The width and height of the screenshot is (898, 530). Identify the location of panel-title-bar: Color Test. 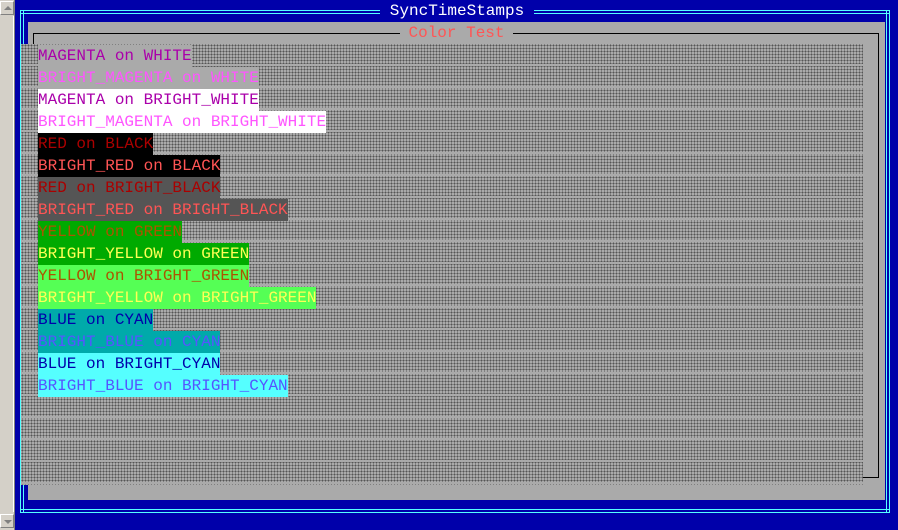
(456, 33).